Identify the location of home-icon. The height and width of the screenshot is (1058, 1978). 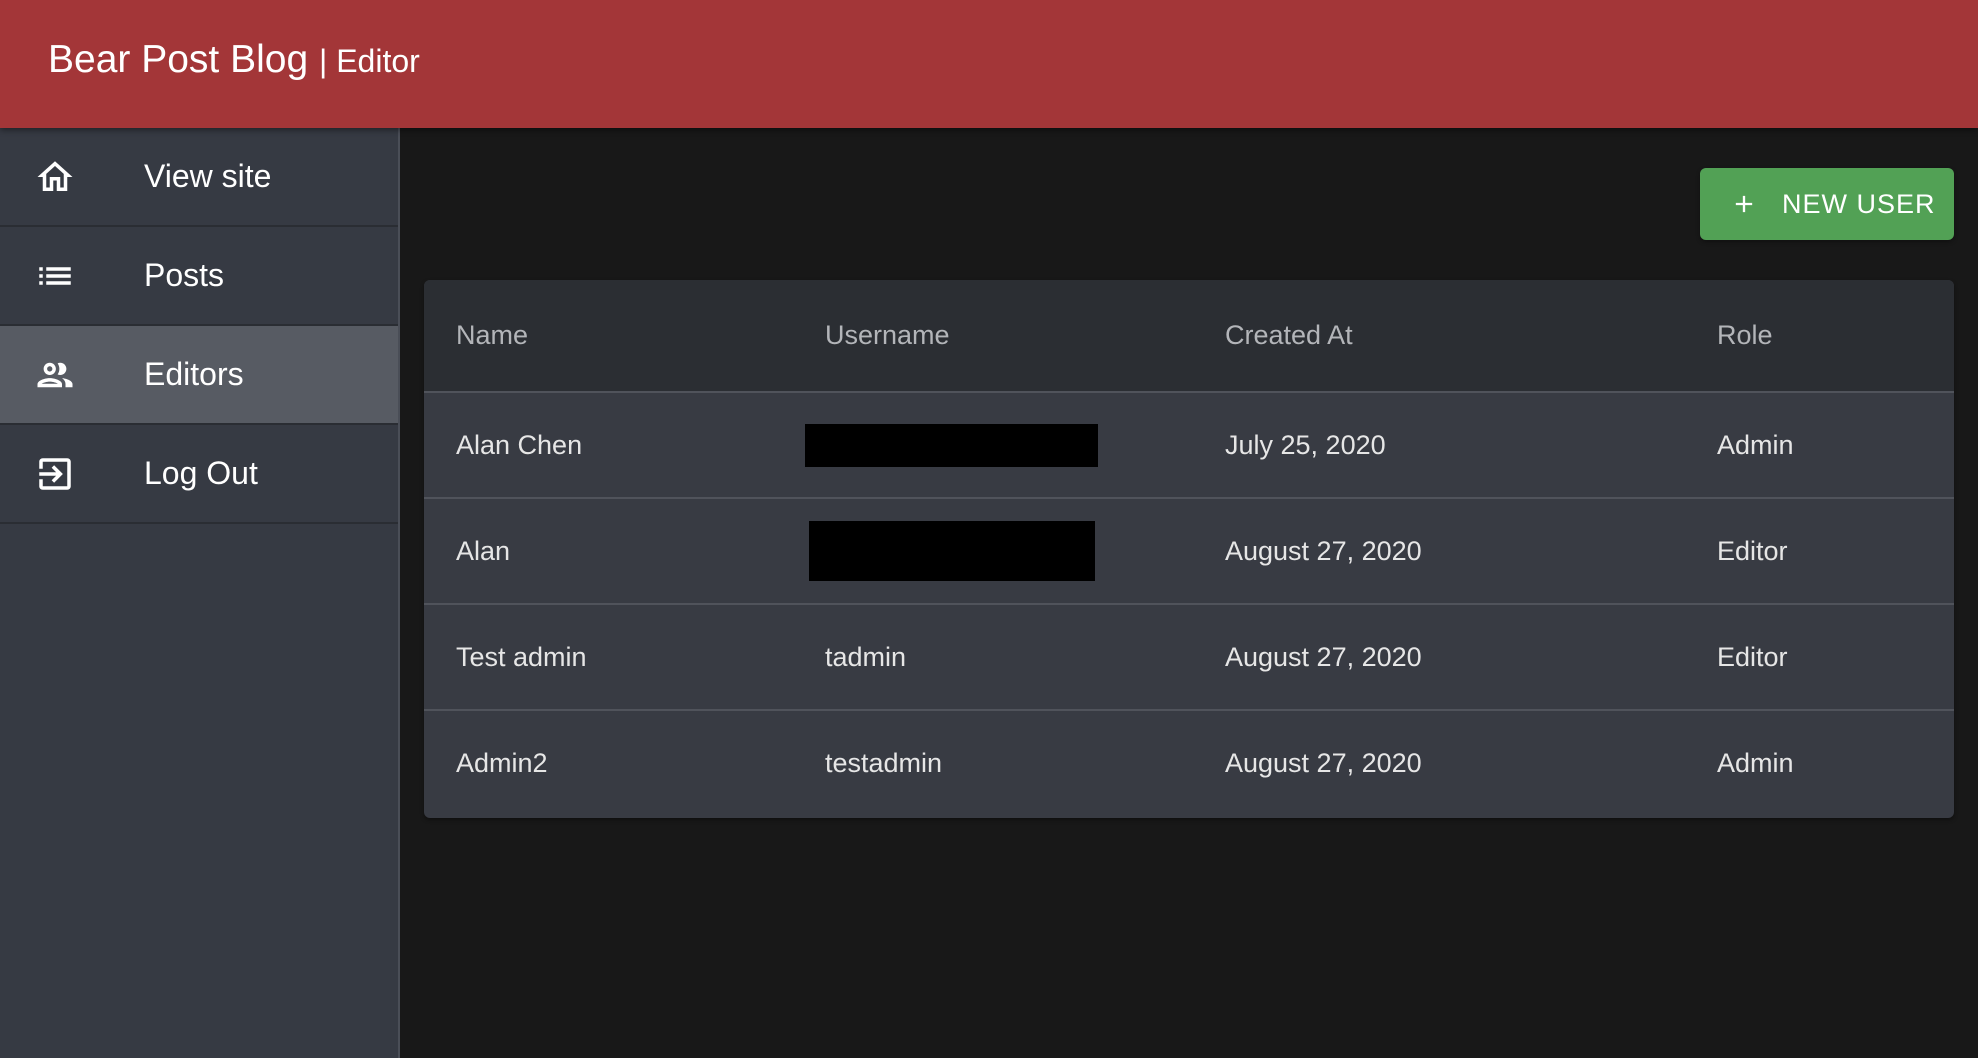
(55, 177).